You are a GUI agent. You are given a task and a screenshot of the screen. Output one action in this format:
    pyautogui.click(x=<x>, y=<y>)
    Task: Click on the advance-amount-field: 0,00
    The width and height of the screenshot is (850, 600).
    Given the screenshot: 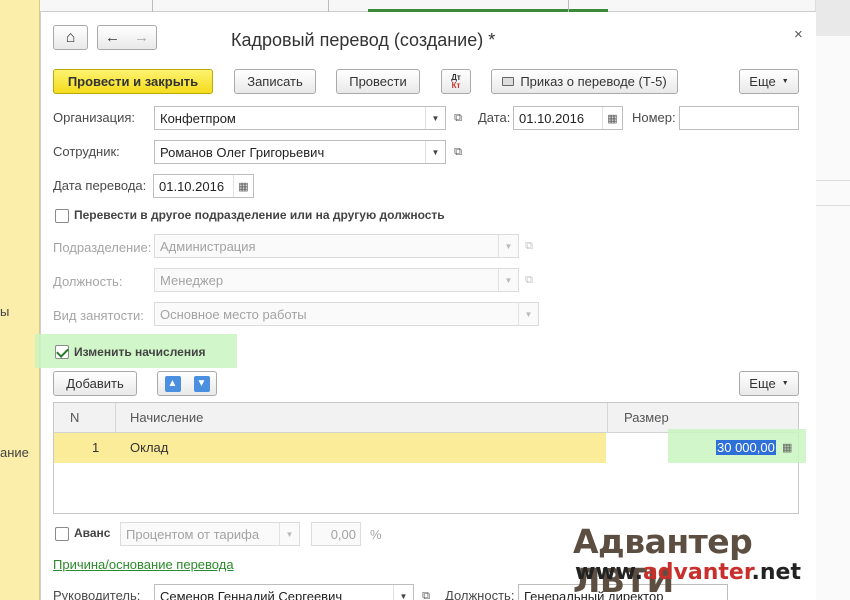 What is the action you would take?
    pyautogui.click(x=336, y=534)
    